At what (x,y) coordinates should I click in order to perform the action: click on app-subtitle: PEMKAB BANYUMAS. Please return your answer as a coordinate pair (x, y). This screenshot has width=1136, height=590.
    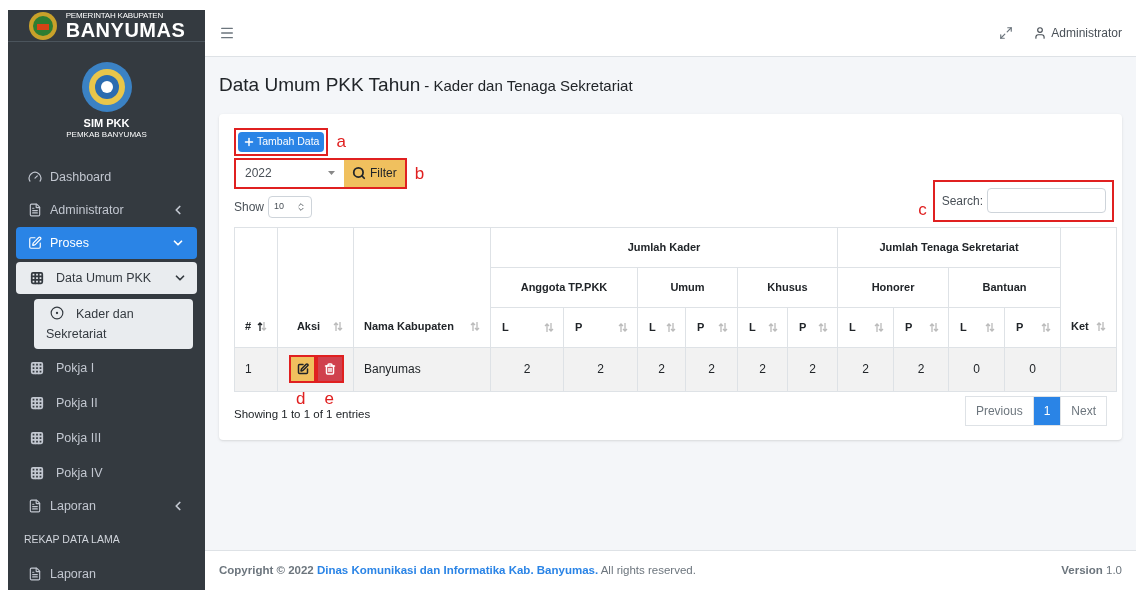
    Looking at the image, I should click on (106, 135).